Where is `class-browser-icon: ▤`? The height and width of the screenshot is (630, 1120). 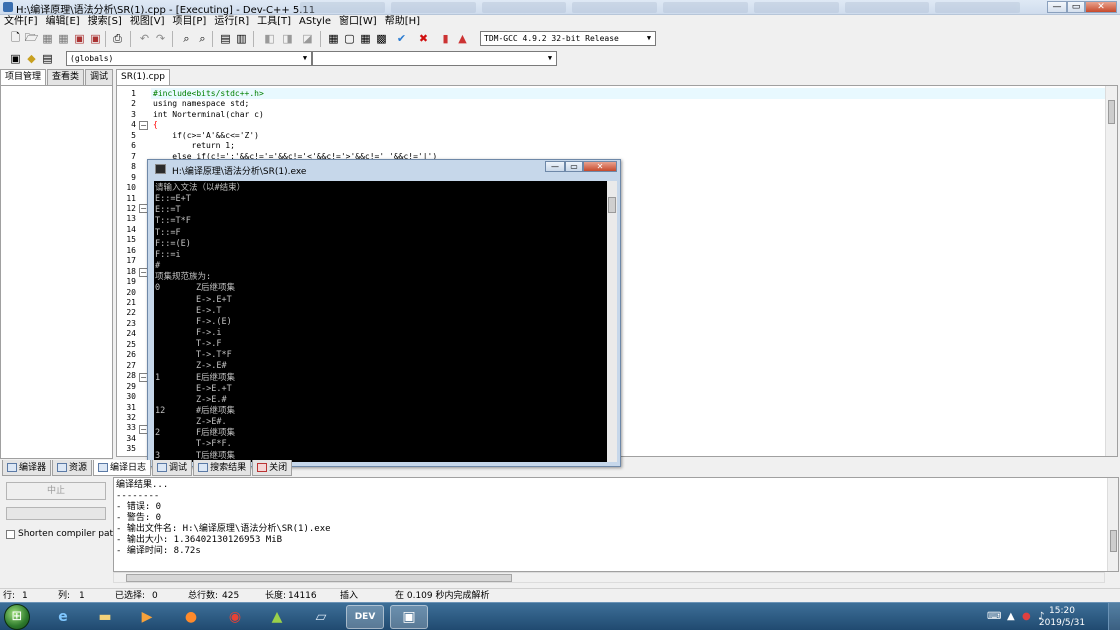
class-browser-icon: ▤ is located at coordinates (47, 58).